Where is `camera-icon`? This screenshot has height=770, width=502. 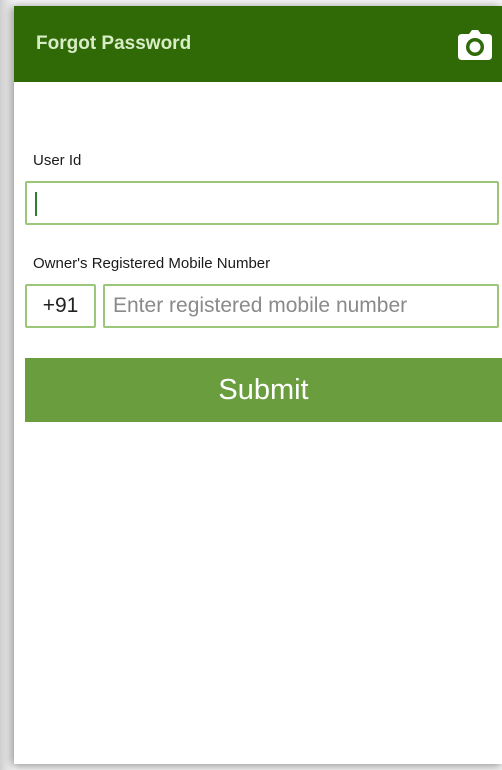
camera-icon is located at coordinates (475, 45).